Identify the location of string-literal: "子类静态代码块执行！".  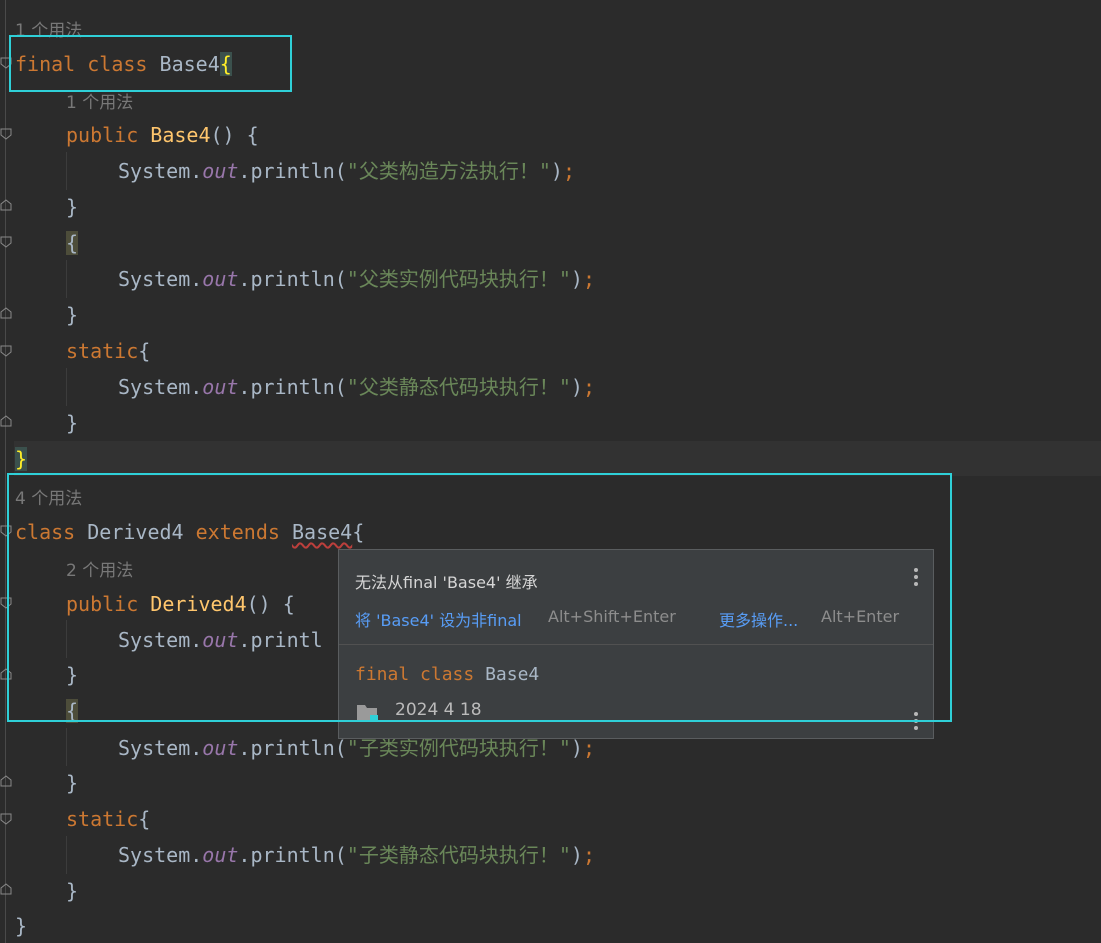
(458, 855).